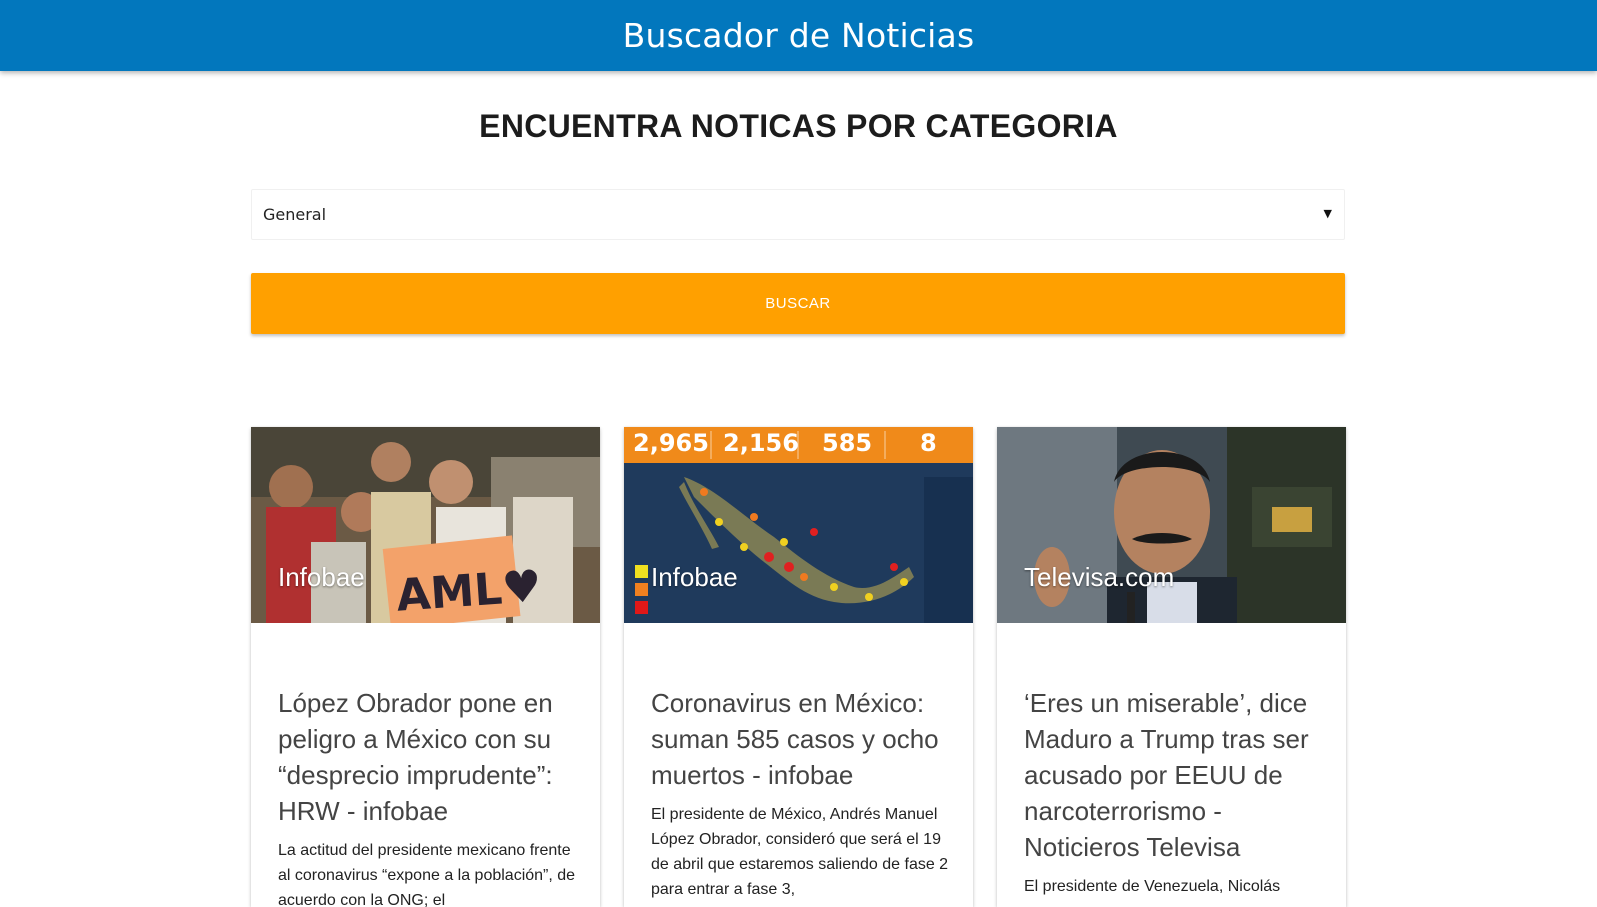 The width and height of the screenshot is (1597, 907). I want to click on news-photo-map: 2,965 2,156 585 8, so click(798, 525).